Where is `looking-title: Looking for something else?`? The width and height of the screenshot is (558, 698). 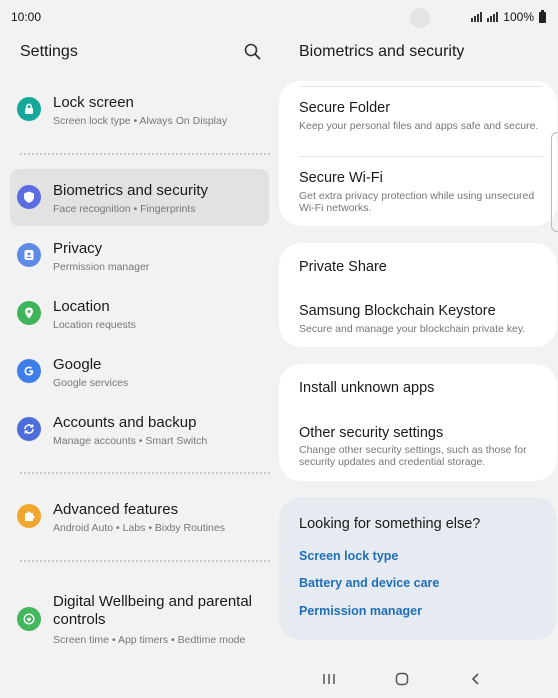
looking-title: Looking for something else? is located at coordinates (390, 524).